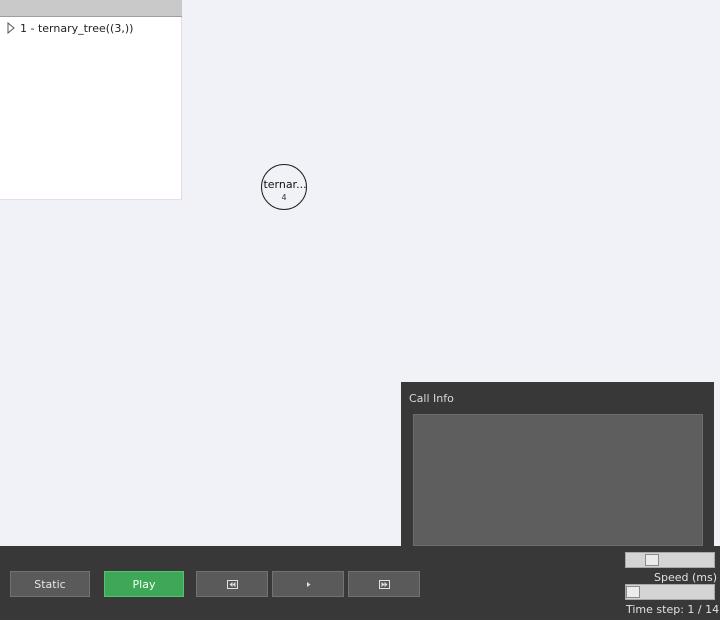 This screenshot has width=720, height=620. Describe the element at coordinates (91, 100) in the screenshot. I see `call-tree-panel: 1 - ternary_tree((3,))` at that location.